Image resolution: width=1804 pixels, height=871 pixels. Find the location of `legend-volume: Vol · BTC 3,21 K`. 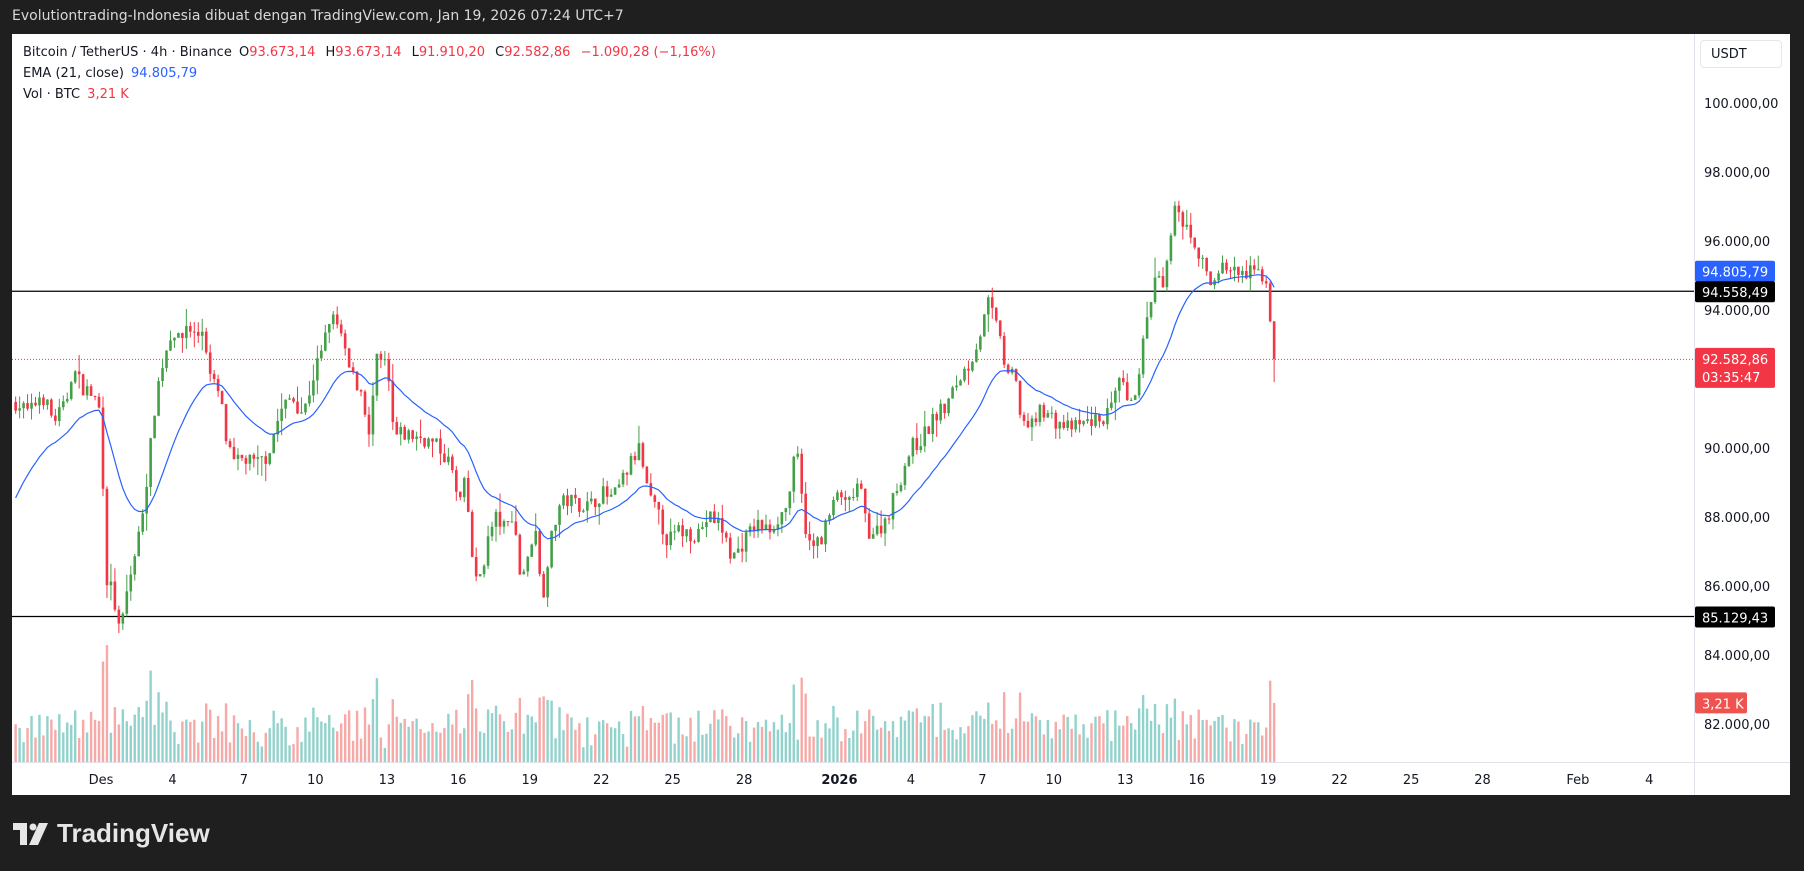

legend-volume: Vol · BTC 3,21 K is located at coordinates (77, 94).